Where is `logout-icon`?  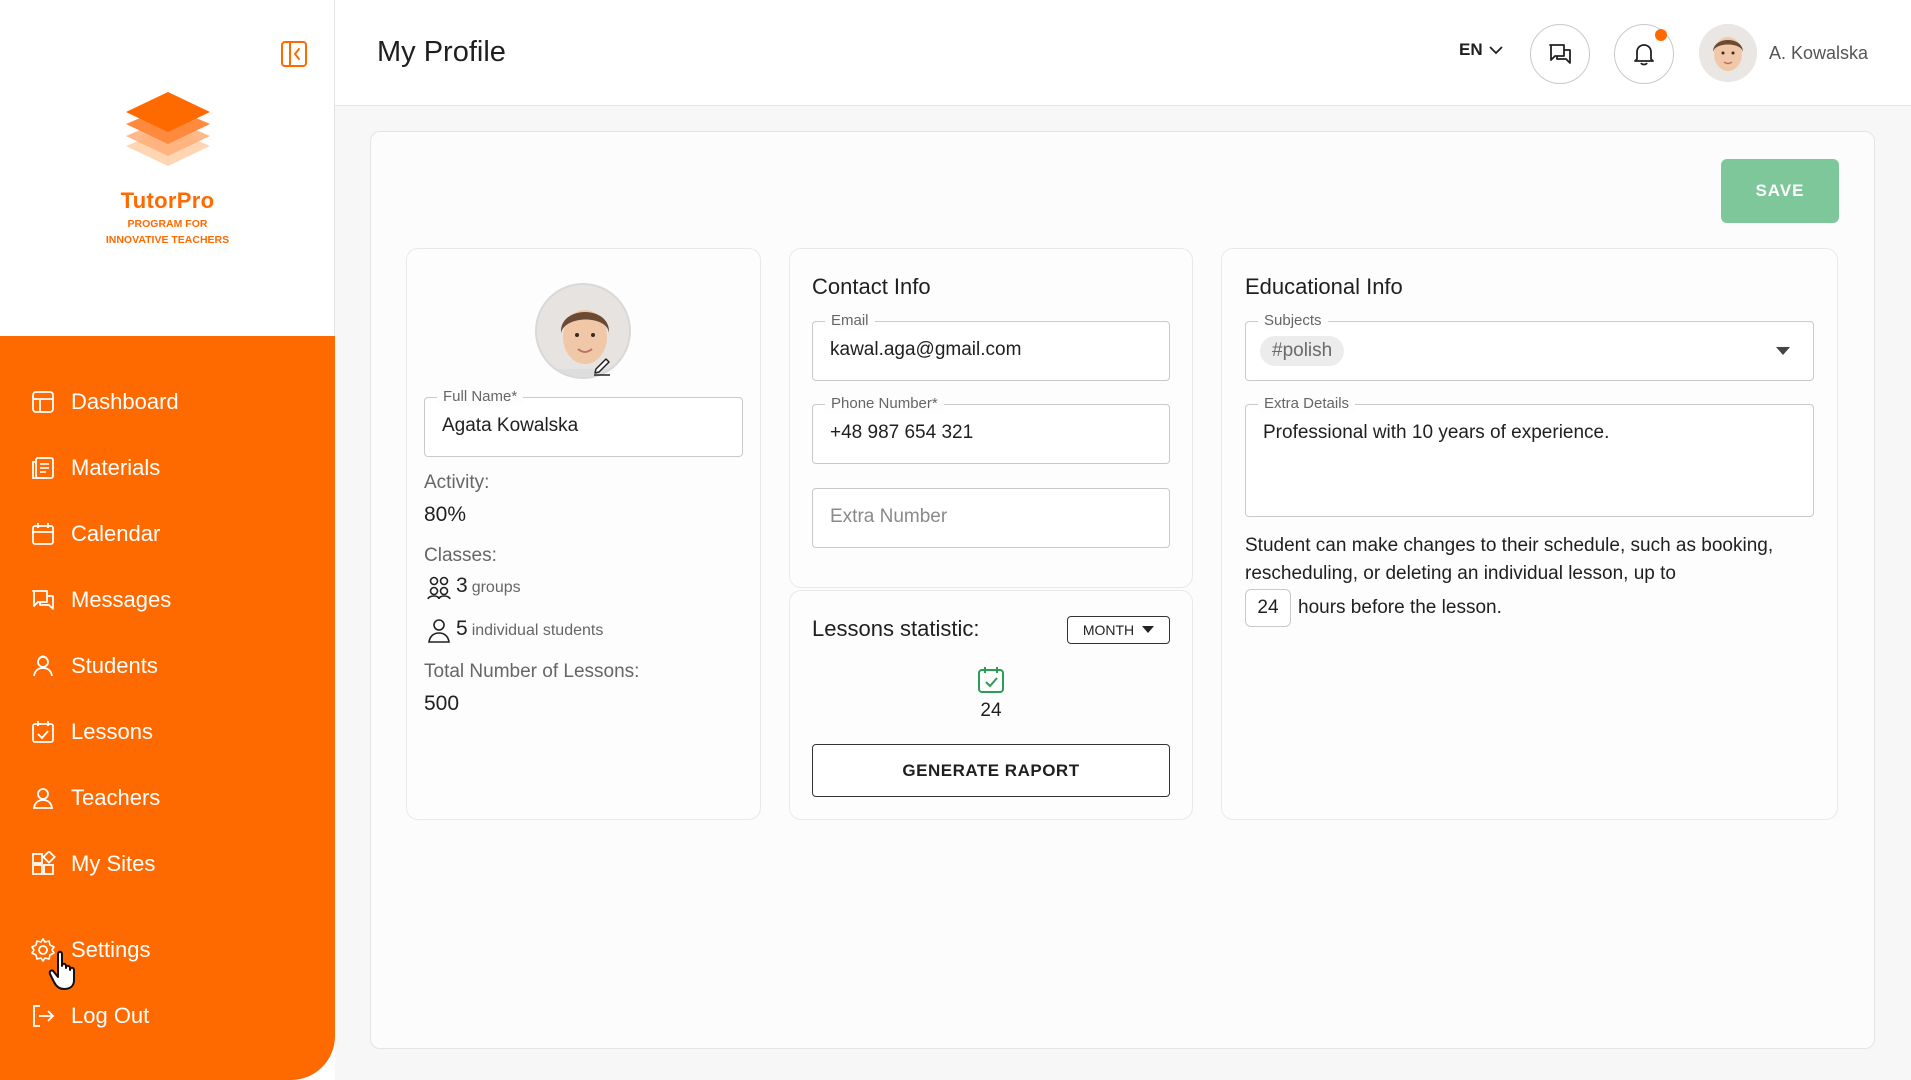
logout-icon is located at coordinates (43, 1016).